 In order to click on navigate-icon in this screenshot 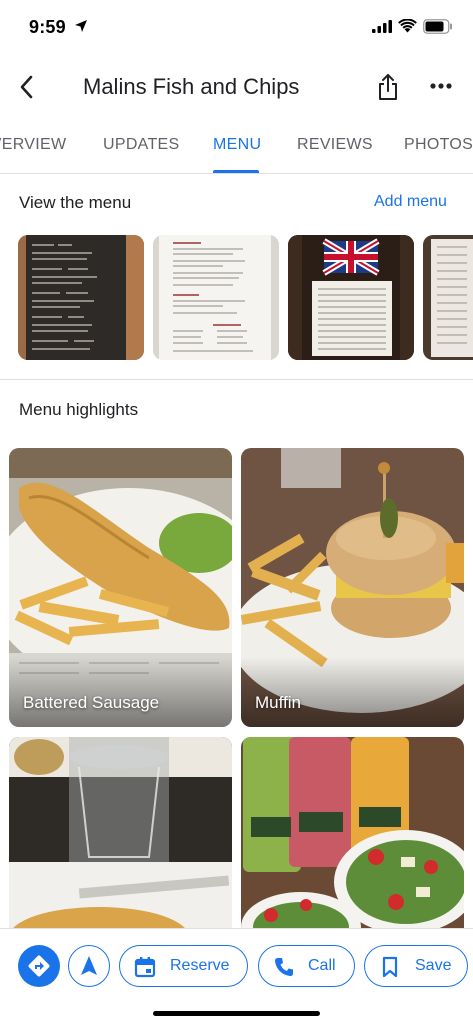, I will do `click(89, 965)`.